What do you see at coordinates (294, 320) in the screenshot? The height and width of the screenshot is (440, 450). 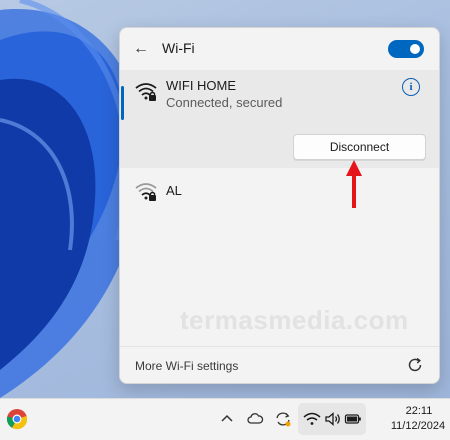 I see `watermark: termasmedia.com` at bounding box center [294, 320].